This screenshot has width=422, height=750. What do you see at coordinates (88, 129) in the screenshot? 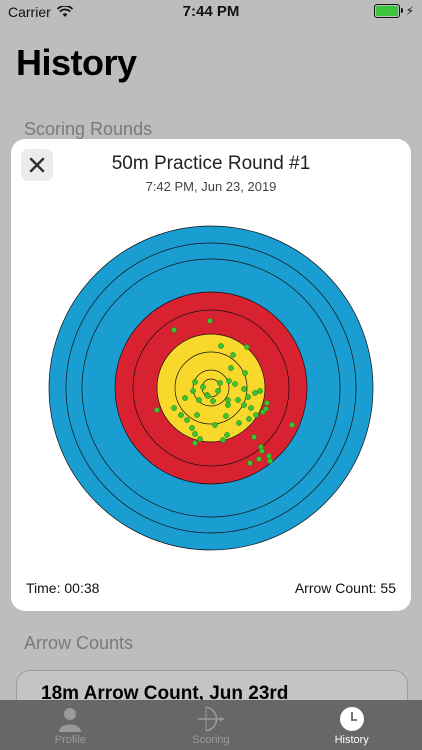
I see `section-header-scoring: Scoring Rounds` at bounding box center [88, 129].